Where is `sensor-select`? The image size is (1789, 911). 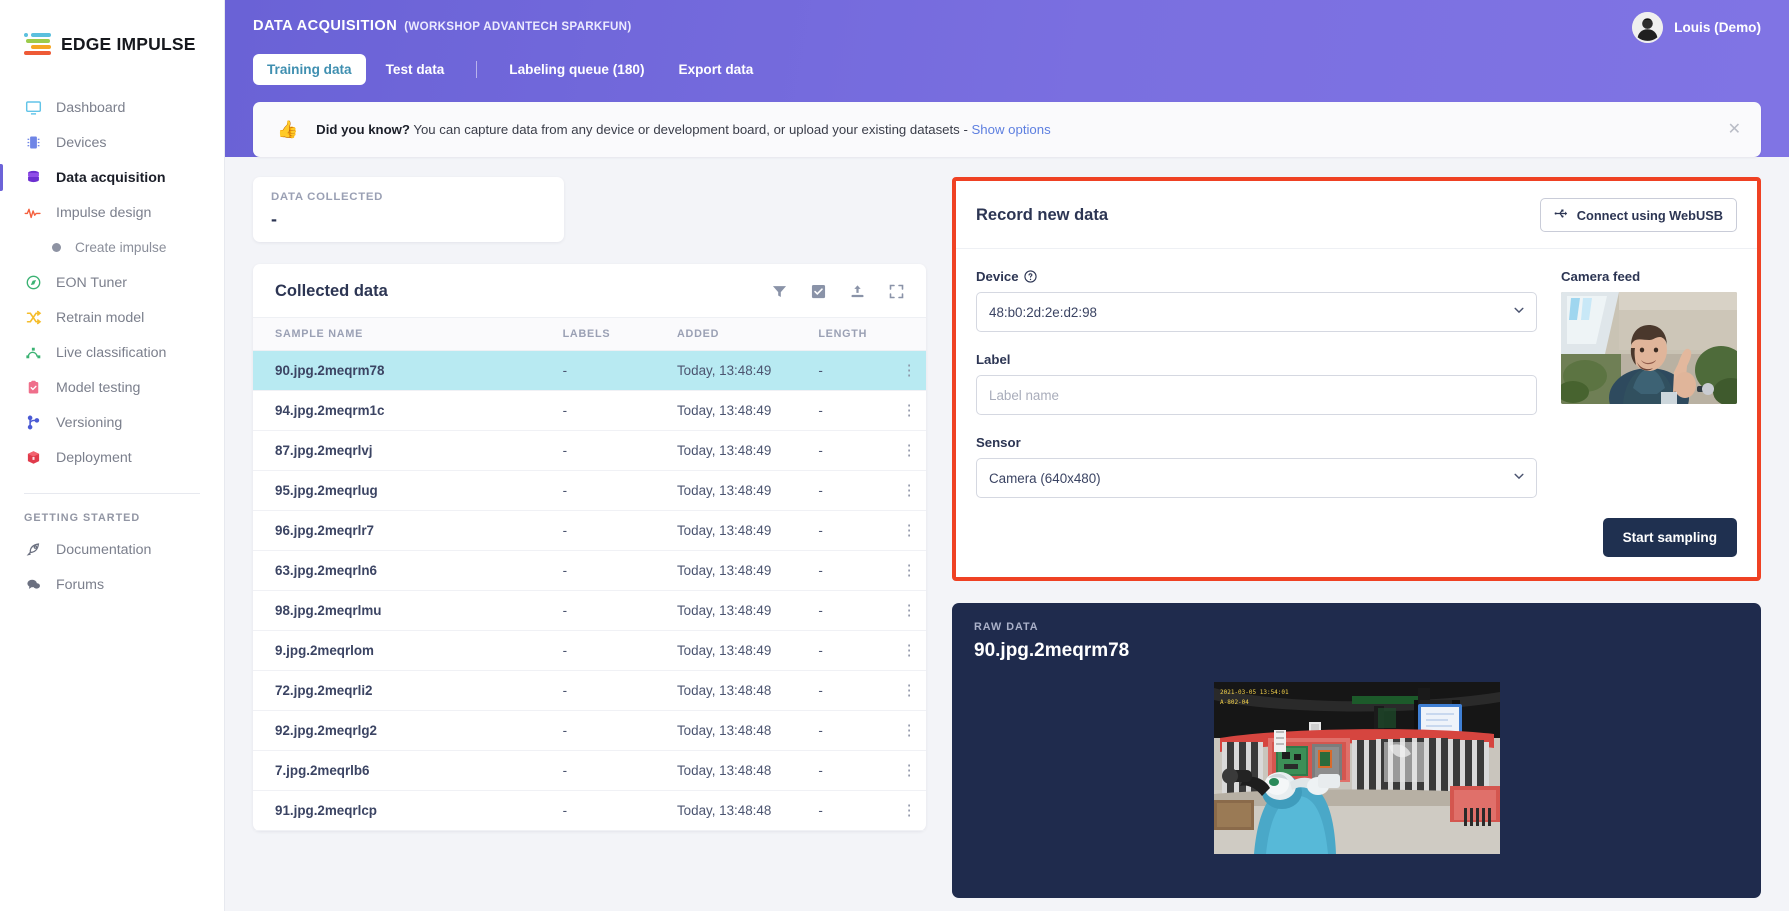 sensor-select is located at coordinates (1256, 478).